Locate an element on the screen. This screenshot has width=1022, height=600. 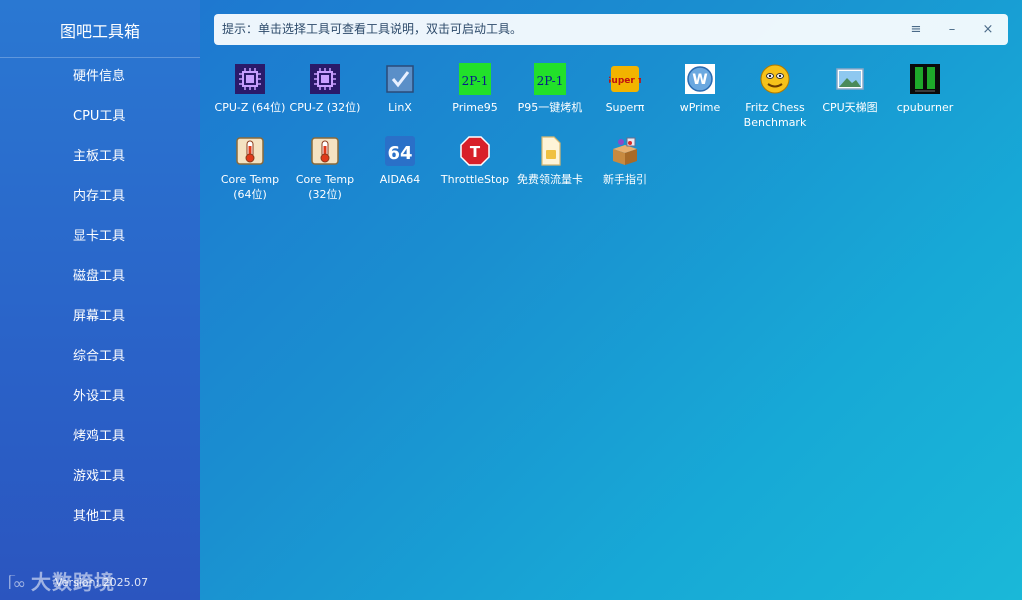
superpi-icon: Super π is located at coordinates (625, 79).